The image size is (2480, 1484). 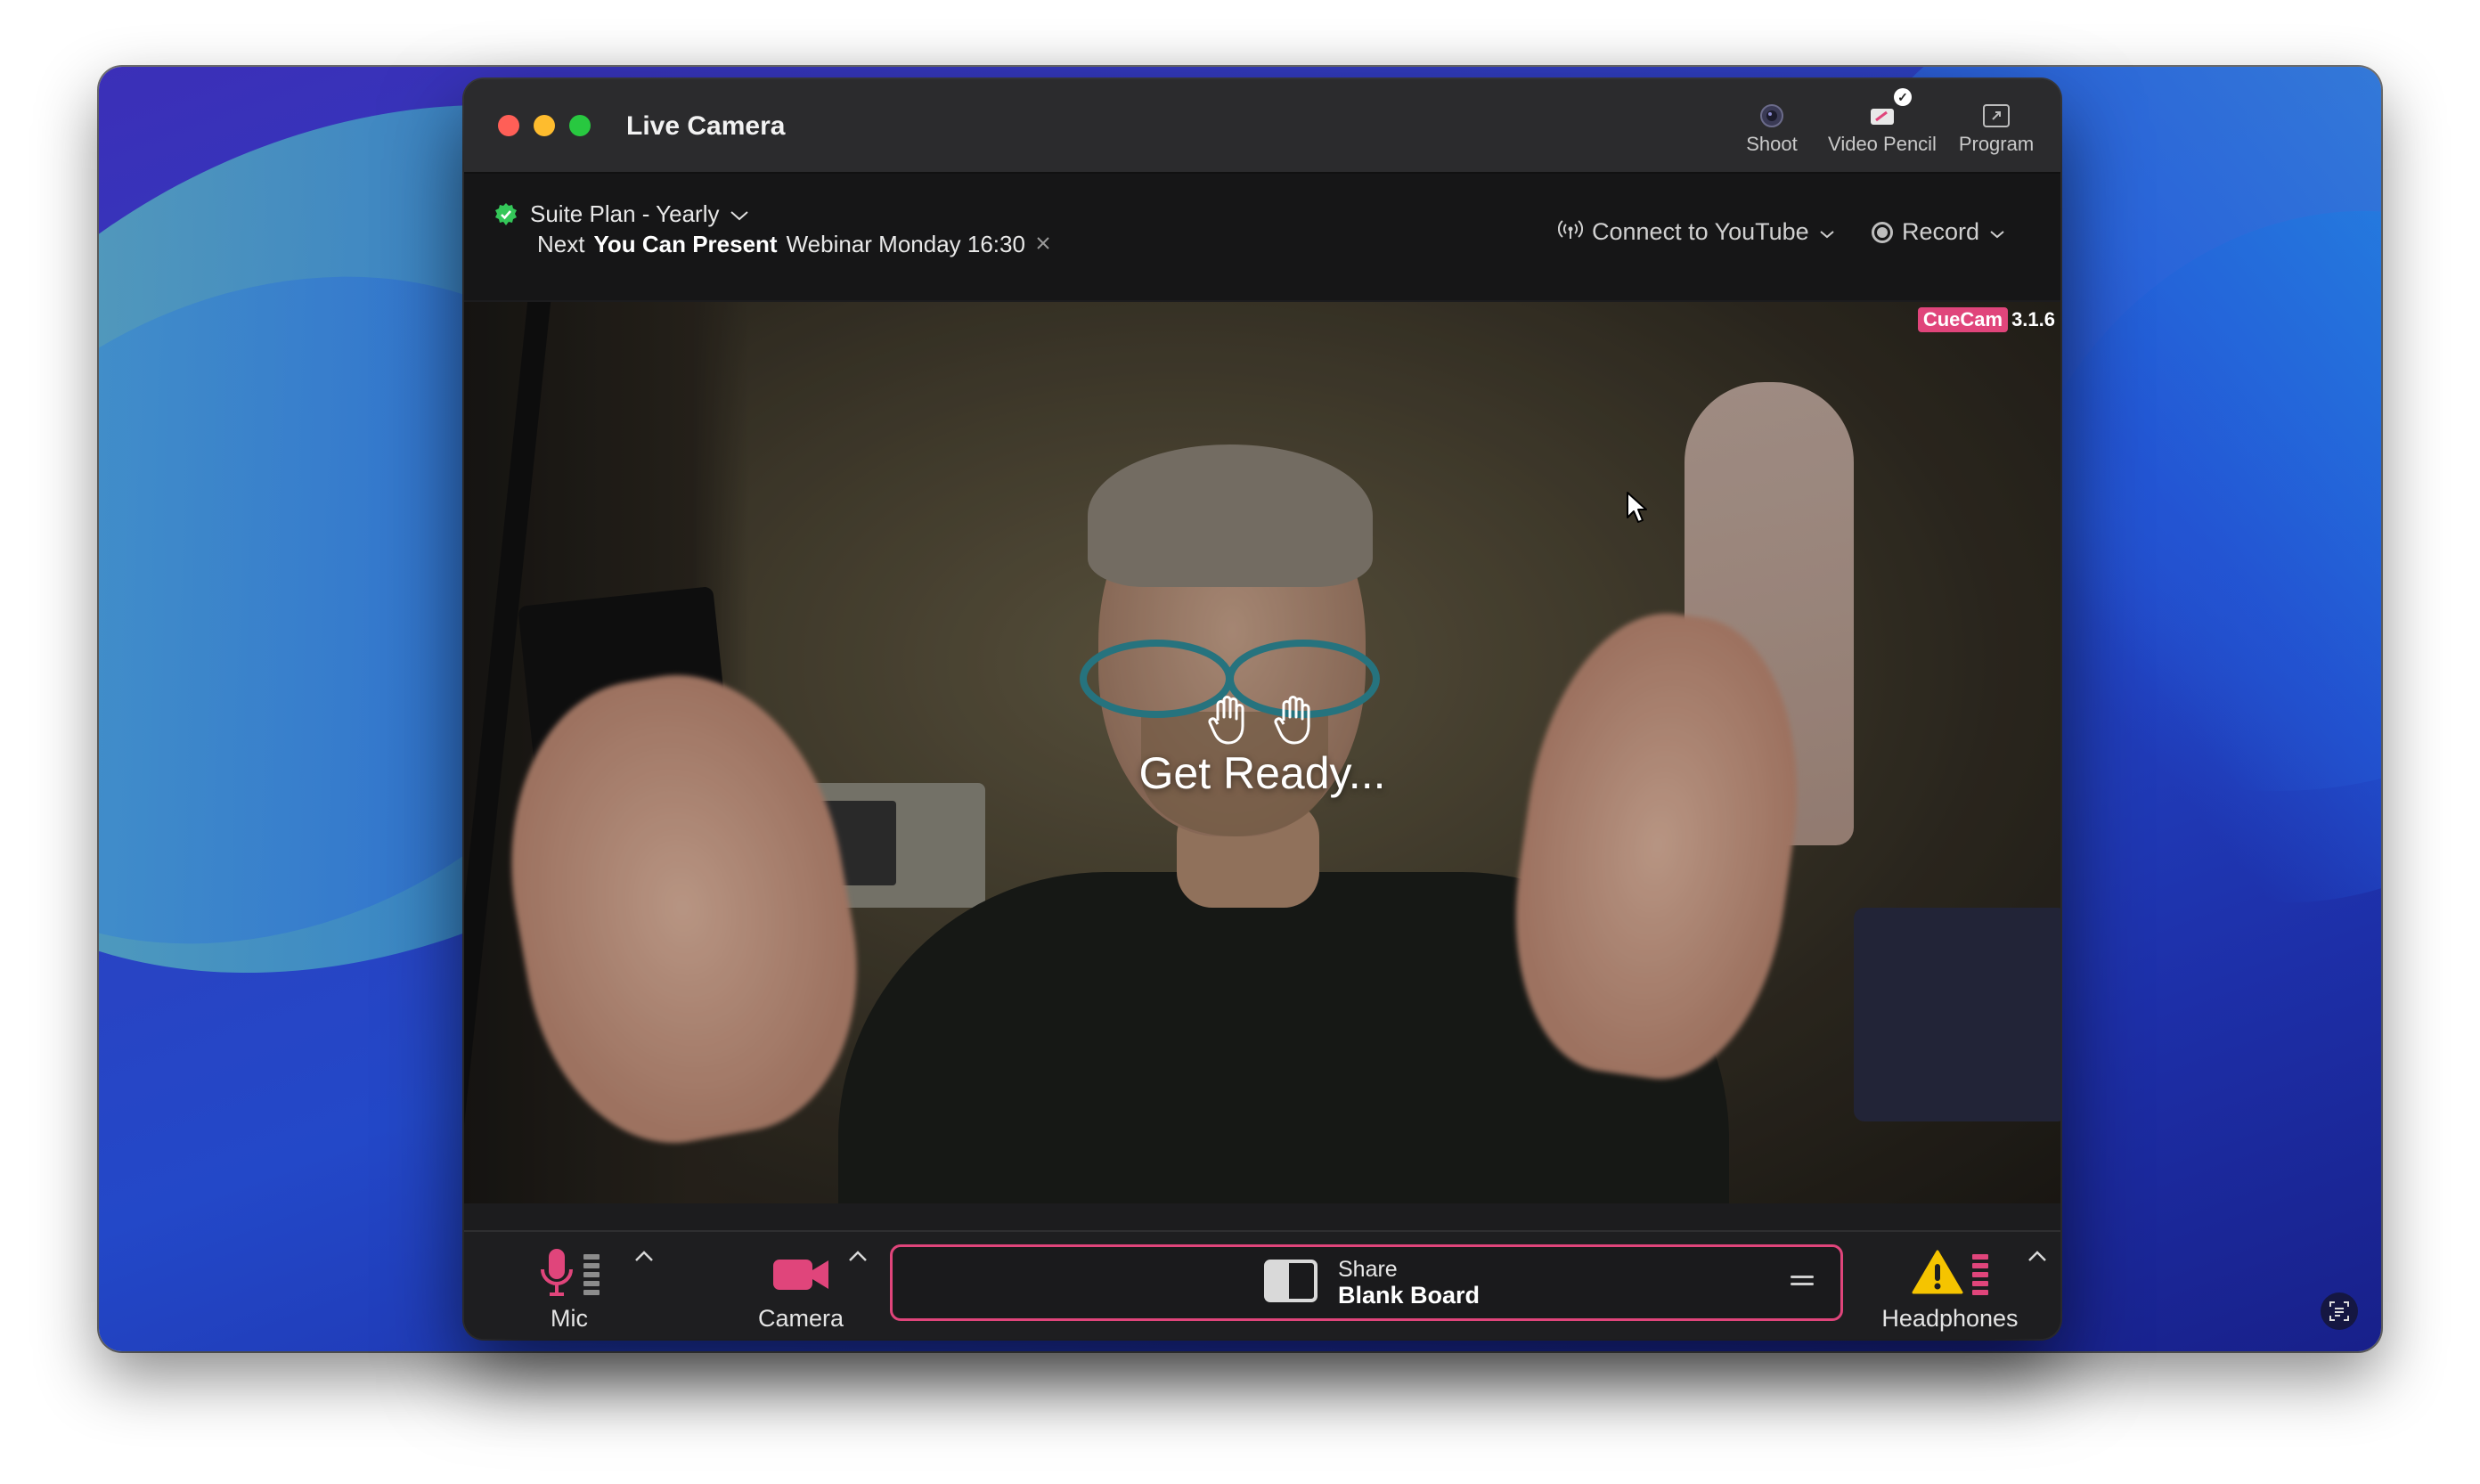 What do you see at coordinates (591, 1275) in the screenshot?
I see `mic-level-meter` at bounding box center [591, 1275].